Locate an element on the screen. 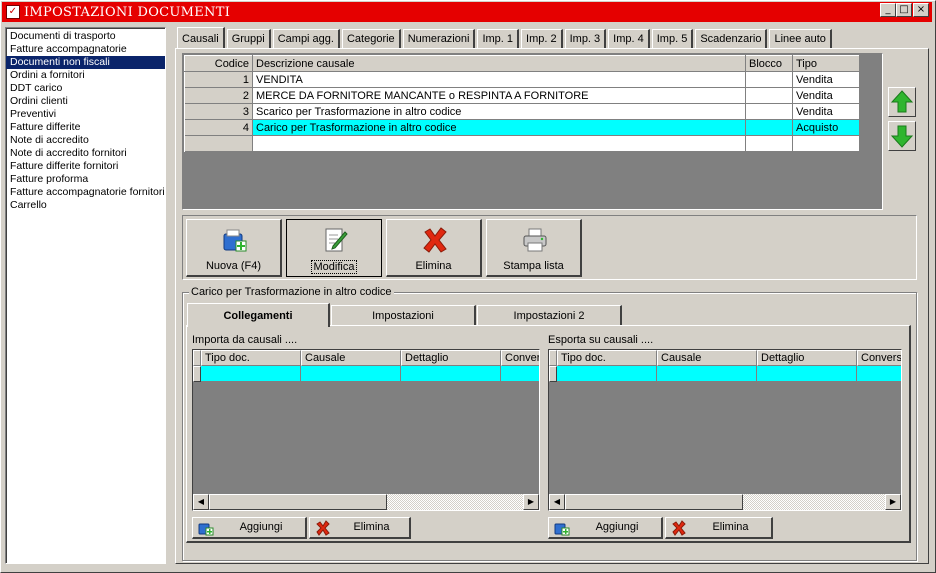  move-up-button is located at coordinates (902, 102).